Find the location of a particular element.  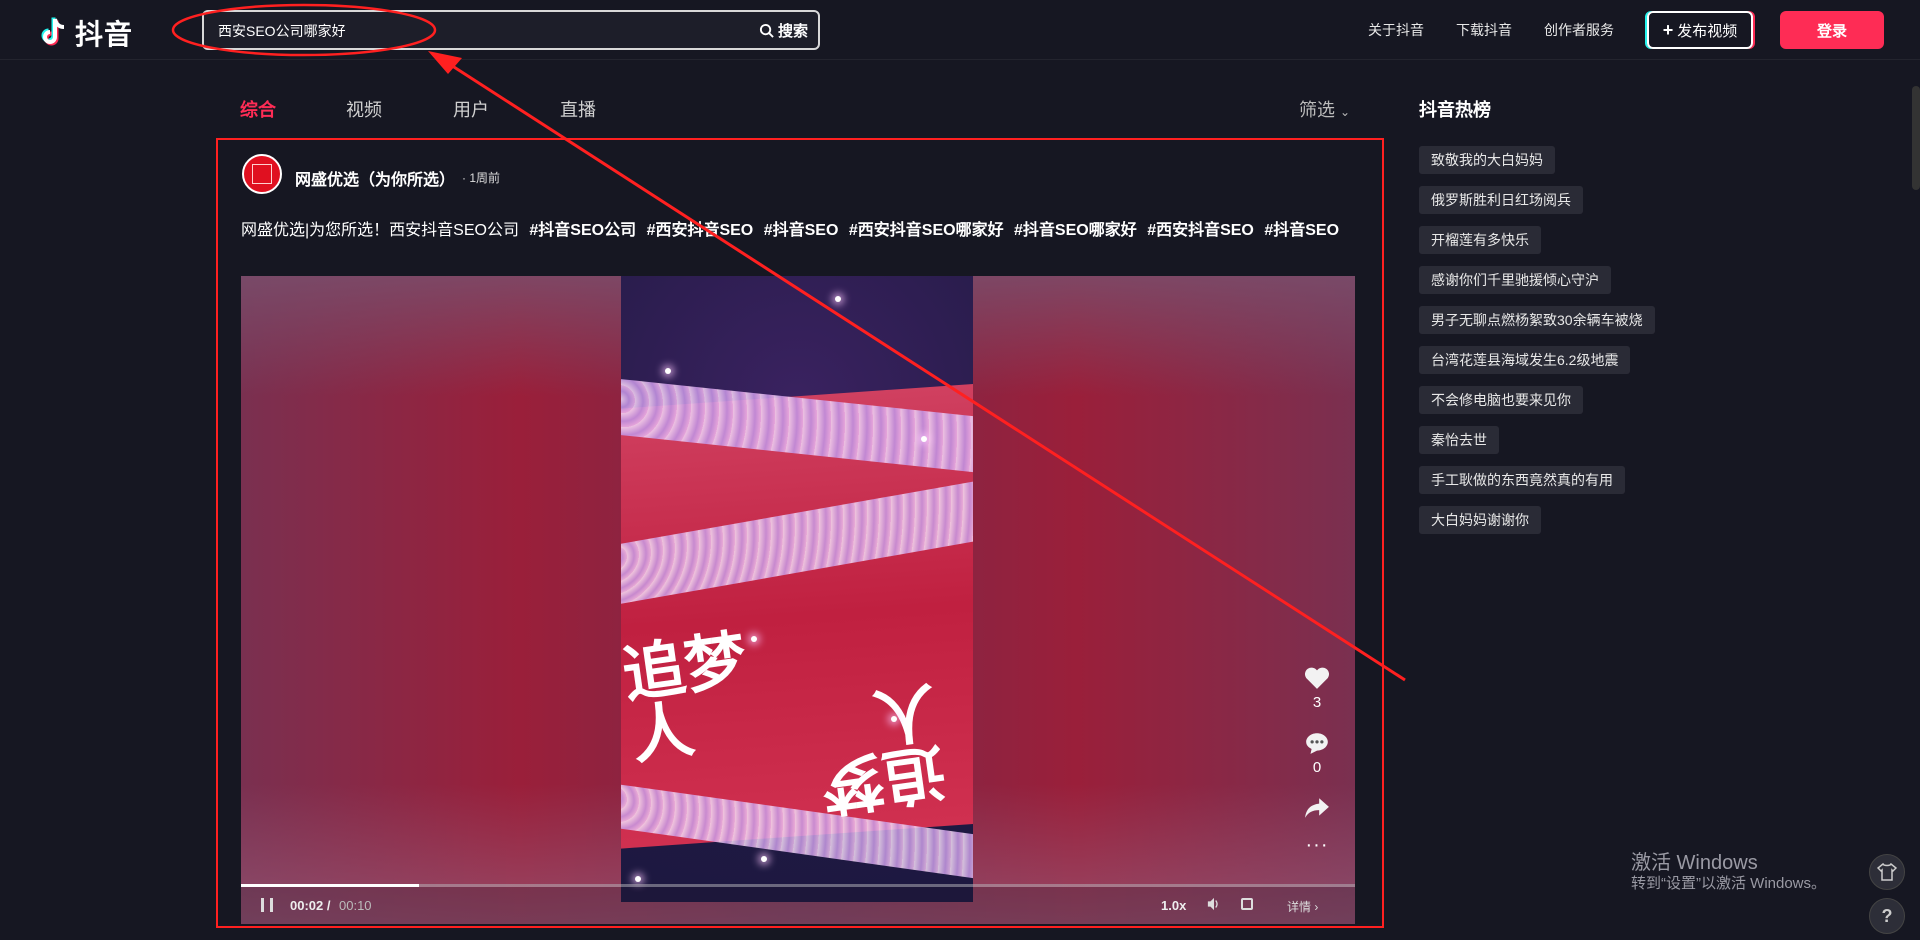

comment-count: 0 is located at coordinates (1317, 767).